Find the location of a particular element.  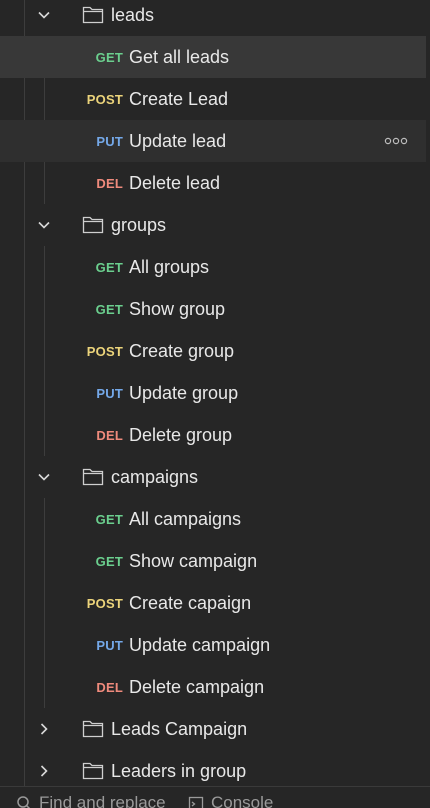

request-row: POST Create group is located at coordinates (213, 351).